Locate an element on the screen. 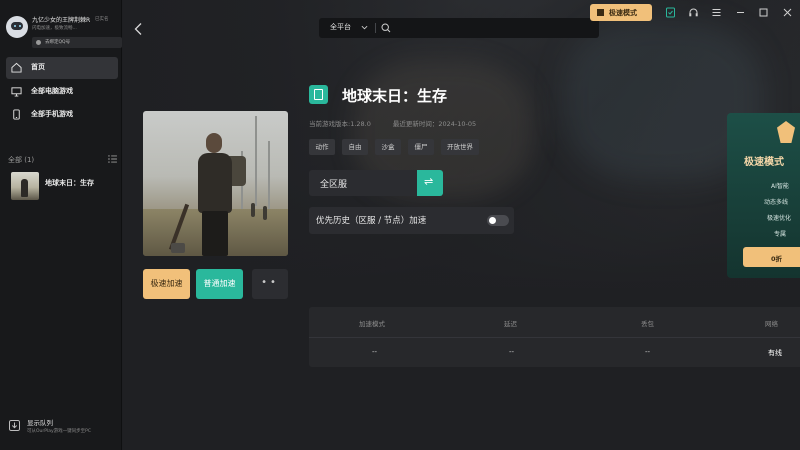  server-select: 全区服 ⇌ is located at coordinates (376, 183).